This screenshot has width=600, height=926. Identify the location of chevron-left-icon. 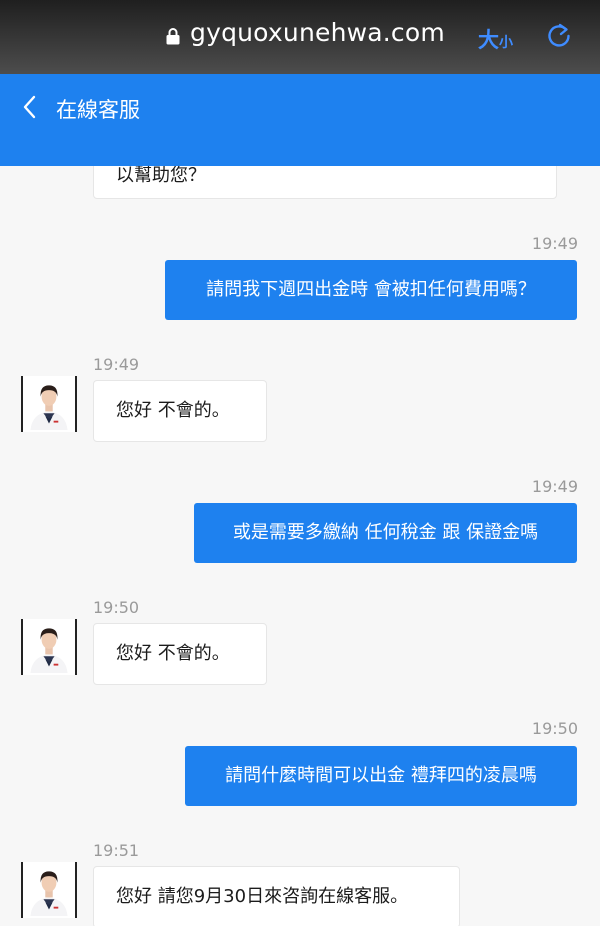
(30, 107).